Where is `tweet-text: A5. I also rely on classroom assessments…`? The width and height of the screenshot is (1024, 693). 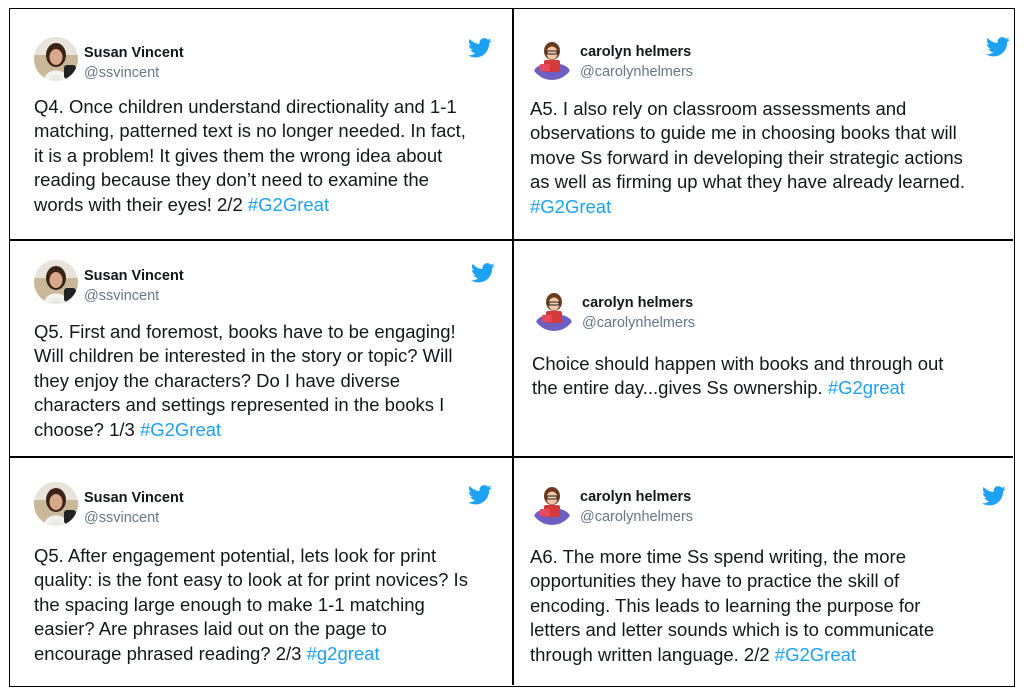
tweet-text: A5. I also rely on classroom assessments… is located at coordinates (747, 158).